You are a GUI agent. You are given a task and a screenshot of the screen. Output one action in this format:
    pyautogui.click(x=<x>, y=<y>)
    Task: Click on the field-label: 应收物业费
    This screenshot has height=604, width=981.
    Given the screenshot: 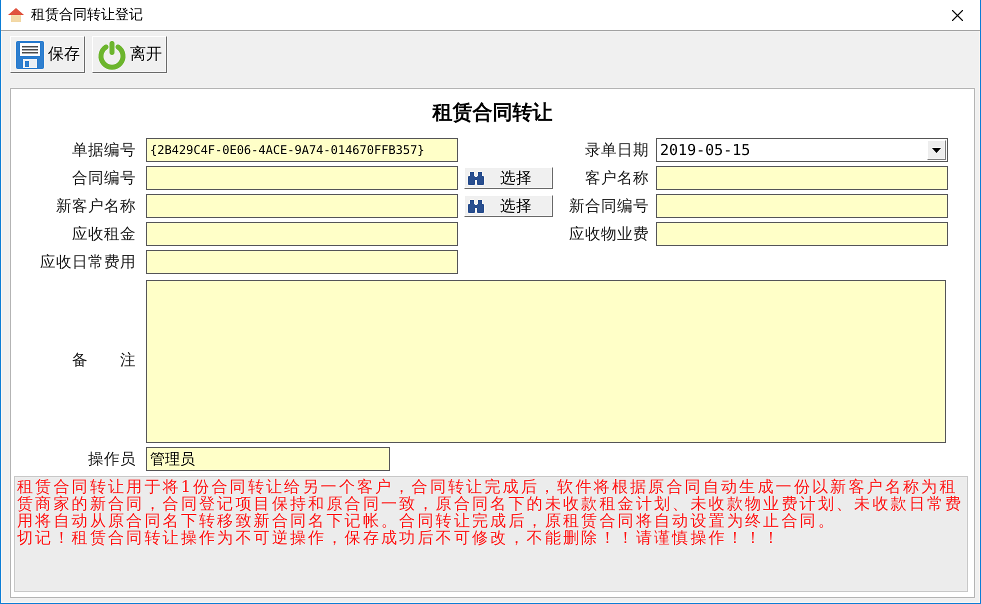 What is the action you would take?
    pyautogui.click(x=609, y=234)
    